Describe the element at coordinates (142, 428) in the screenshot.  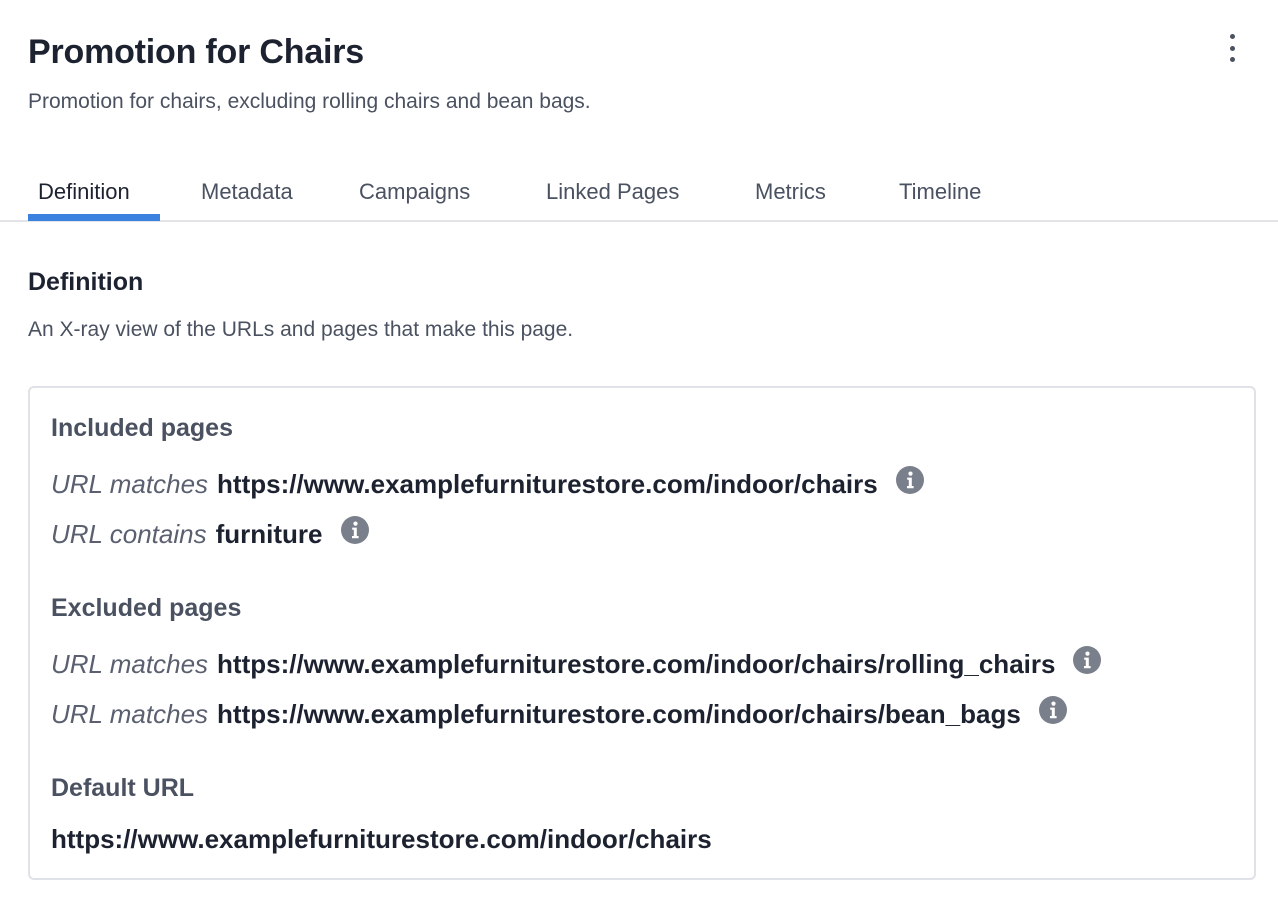
I see `included-pages-title: Included pages` at that location.